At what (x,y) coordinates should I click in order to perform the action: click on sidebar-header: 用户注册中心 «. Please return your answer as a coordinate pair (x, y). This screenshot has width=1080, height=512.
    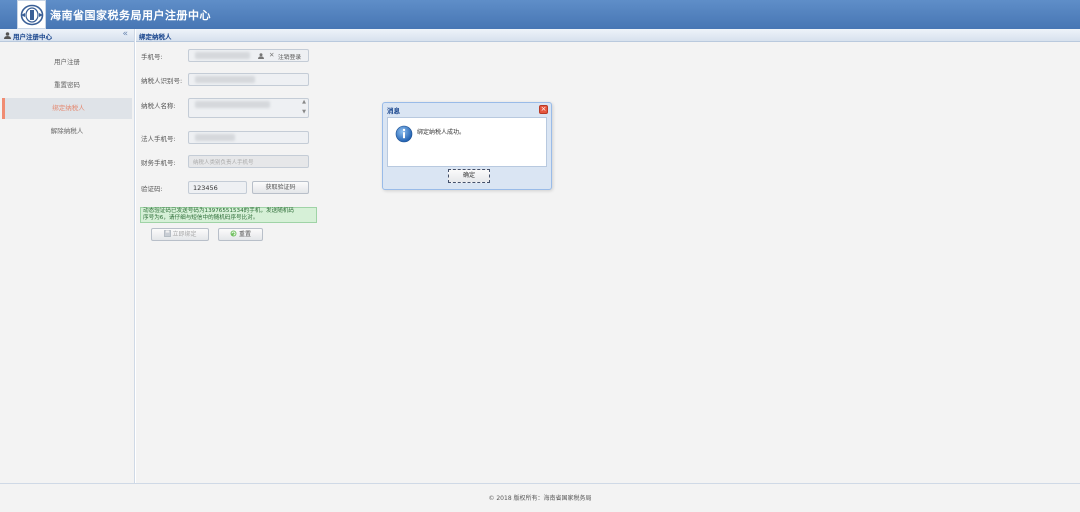
    Looking at the image, I should click on (67, 35).